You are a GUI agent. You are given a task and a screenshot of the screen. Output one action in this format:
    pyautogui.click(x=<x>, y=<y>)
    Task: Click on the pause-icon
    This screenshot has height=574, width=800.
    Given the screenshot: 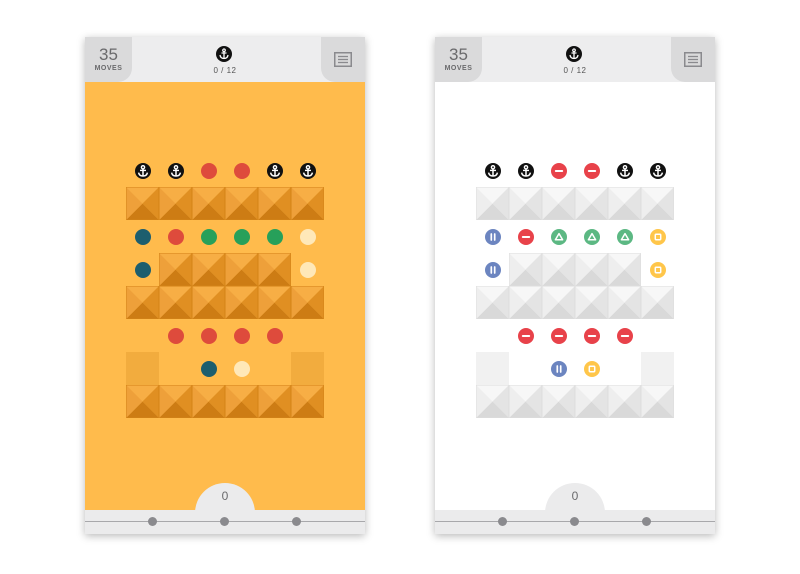 What is the action you would take?
    pyautogui.click(x=492, y=269)
    